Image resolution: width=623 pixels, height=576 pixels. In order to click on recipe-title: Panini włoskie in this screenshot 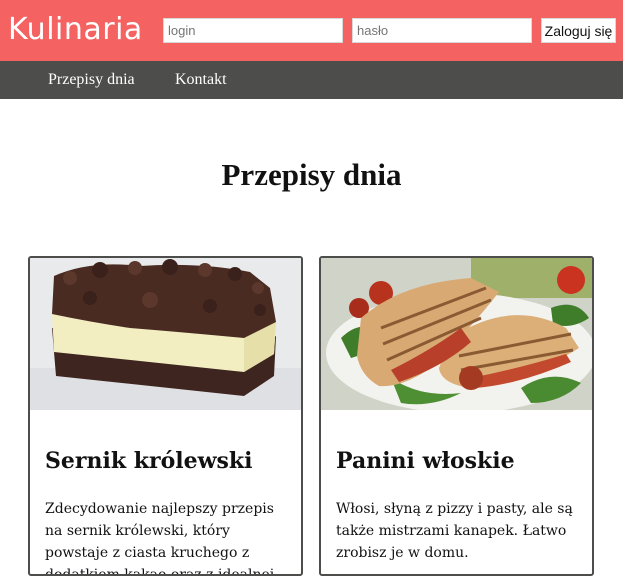, I will do `click(425, 461)`.